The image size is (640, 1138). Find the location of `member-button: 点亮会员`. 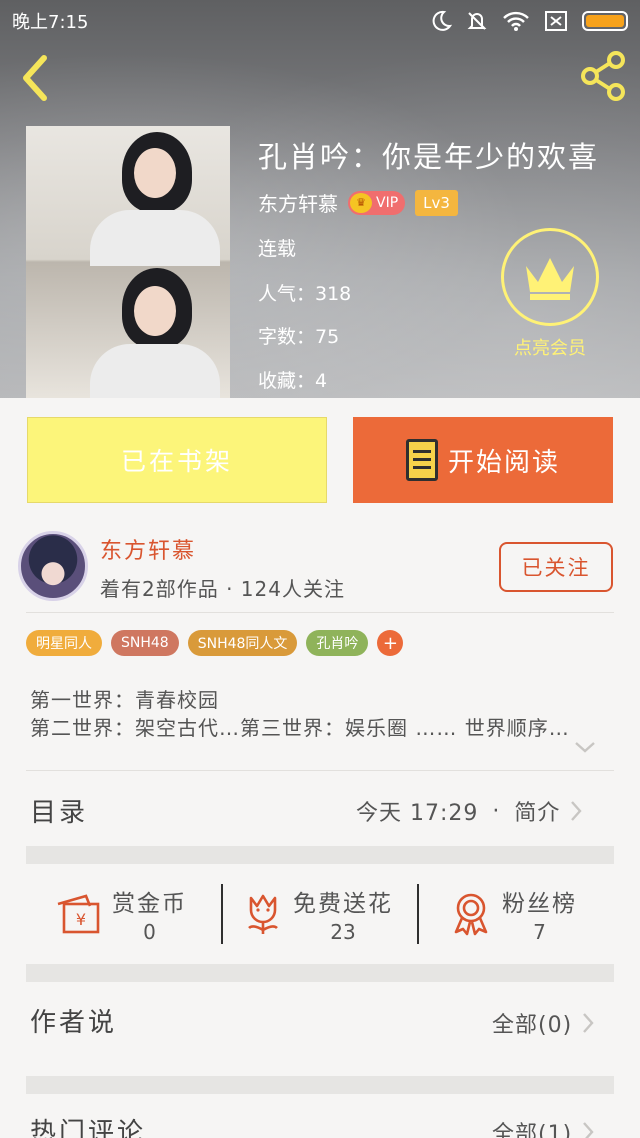

member-button: 点亮会员 is located at coordinates (550, 294).